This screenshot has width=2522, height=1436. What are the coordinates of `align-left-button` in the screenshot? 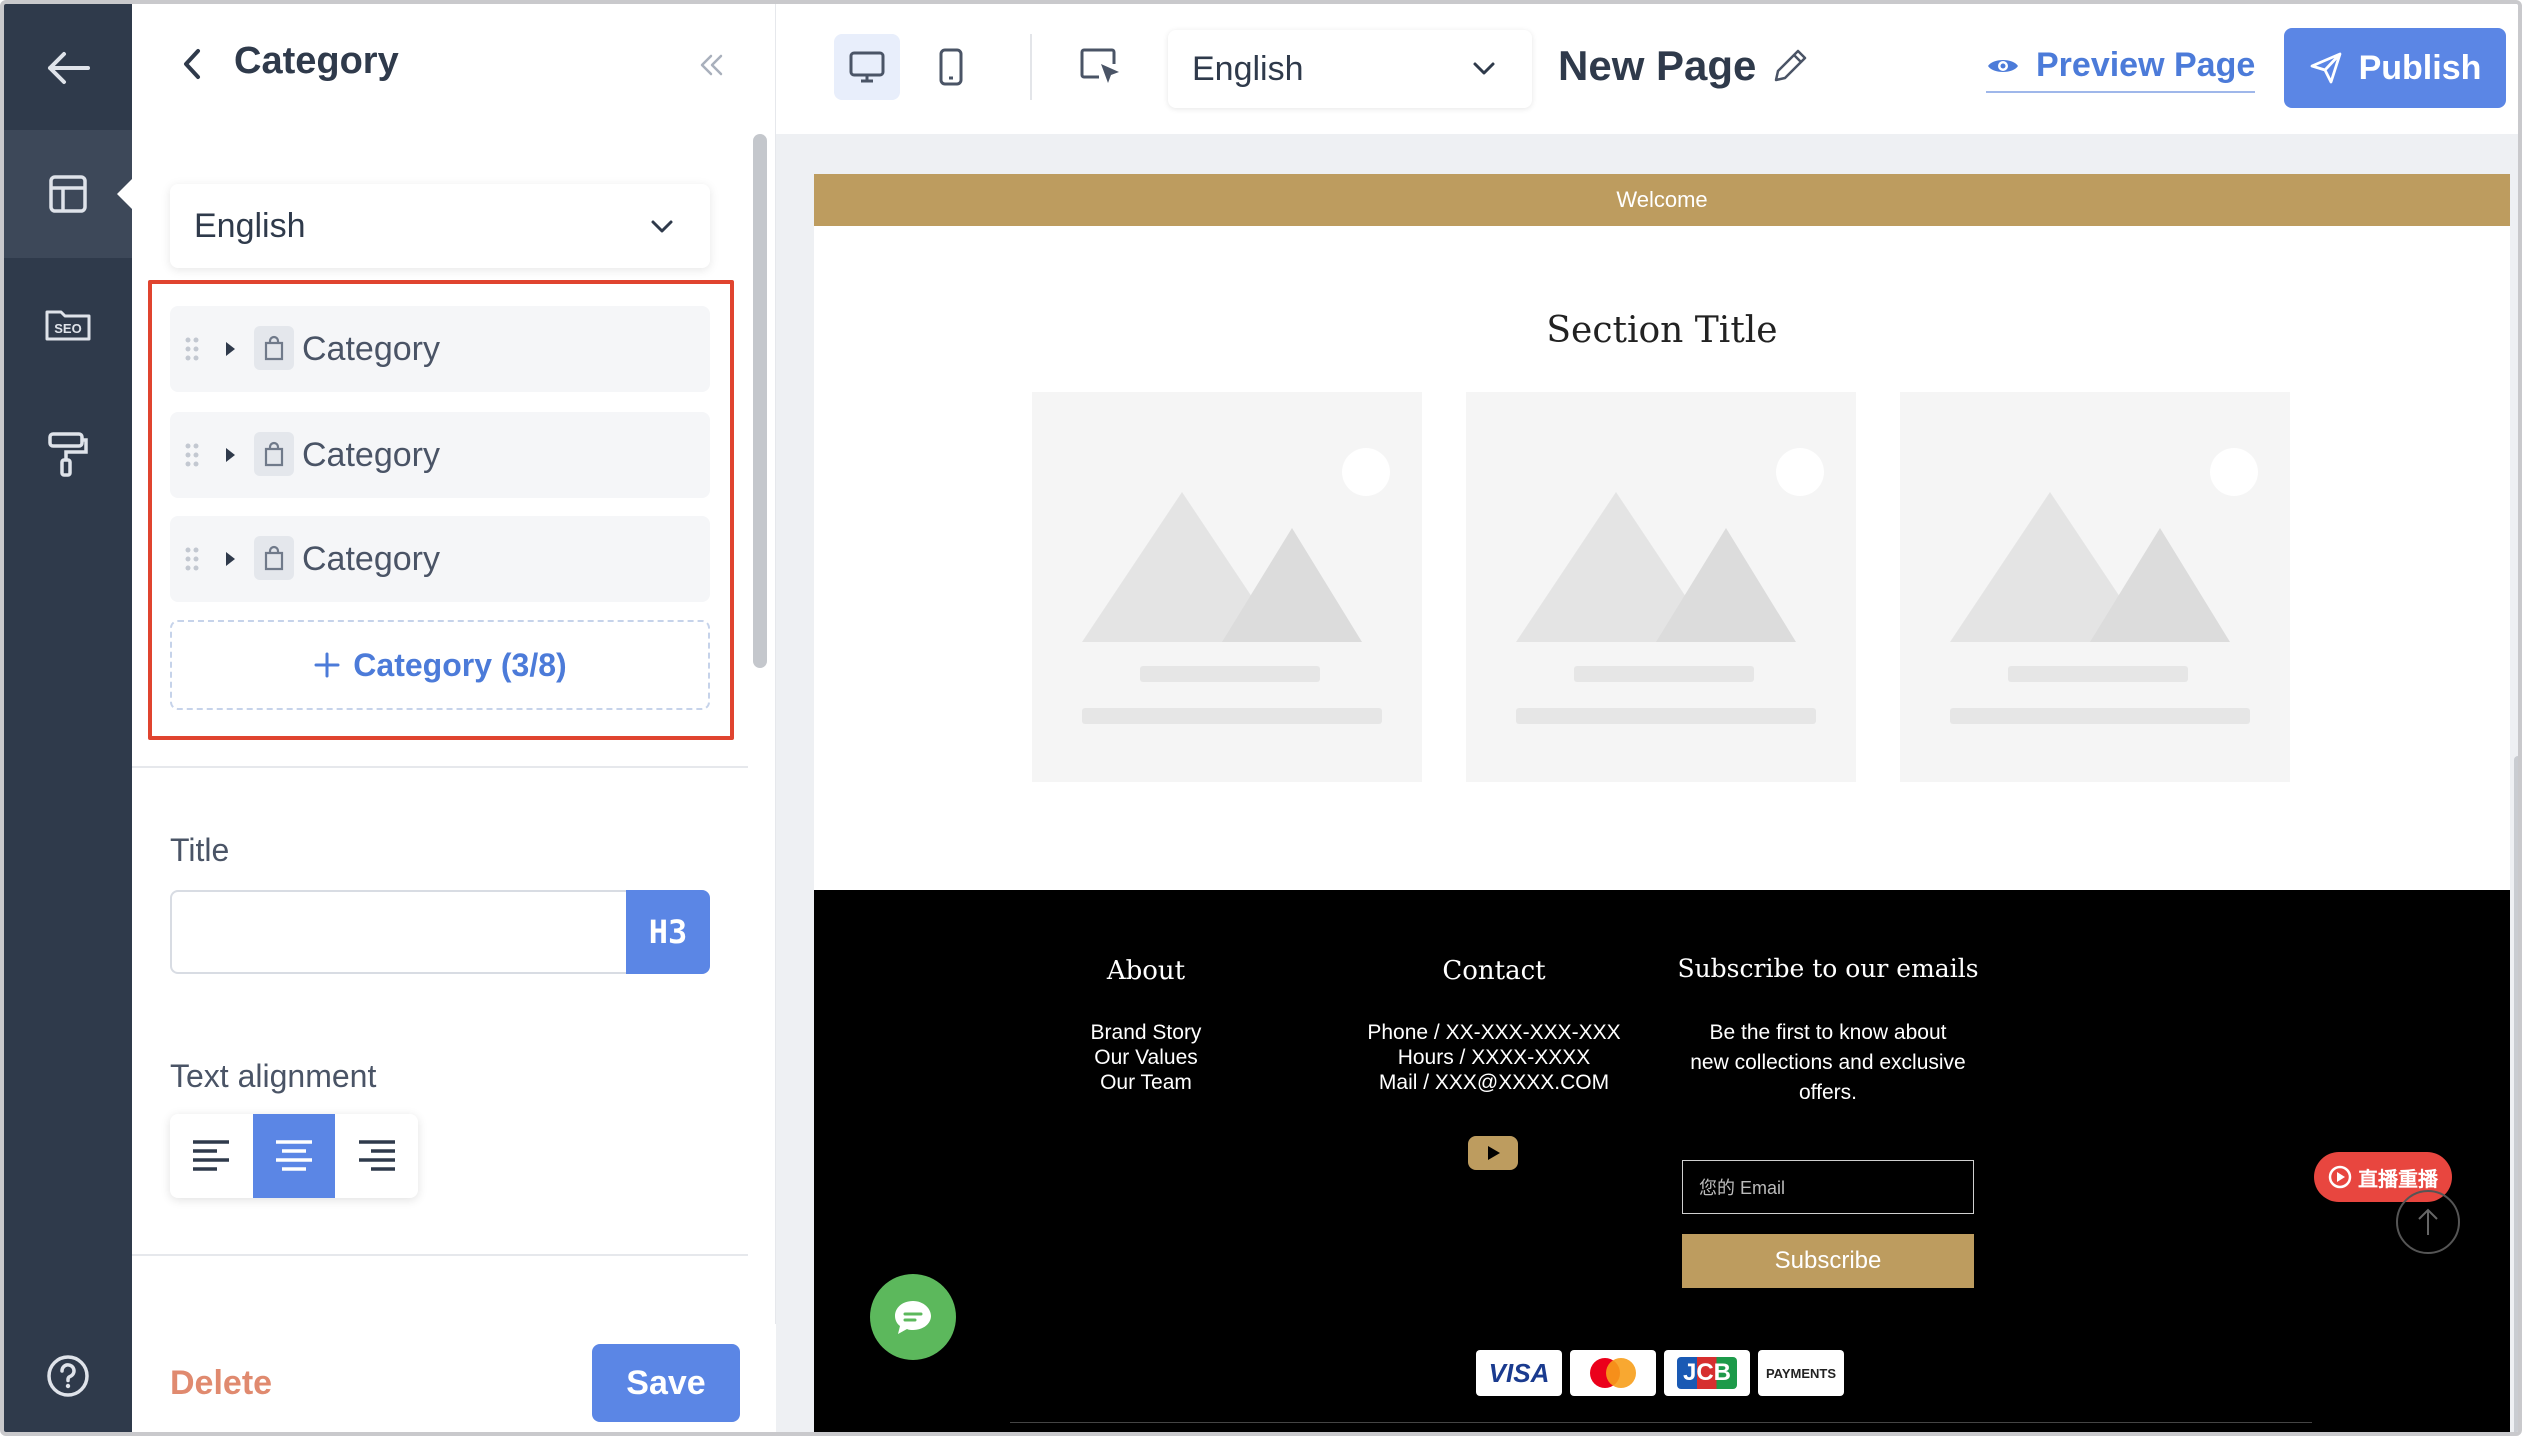 It's located at (211, 1156).